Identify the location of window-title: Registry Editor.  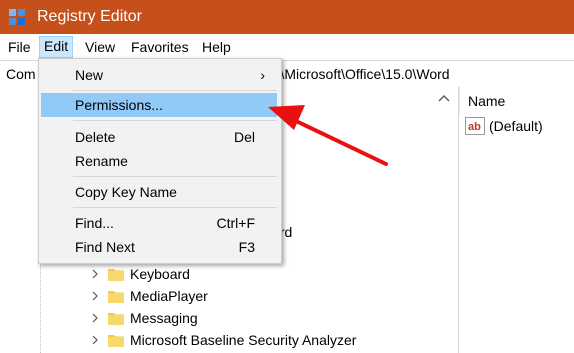
(89, 16).